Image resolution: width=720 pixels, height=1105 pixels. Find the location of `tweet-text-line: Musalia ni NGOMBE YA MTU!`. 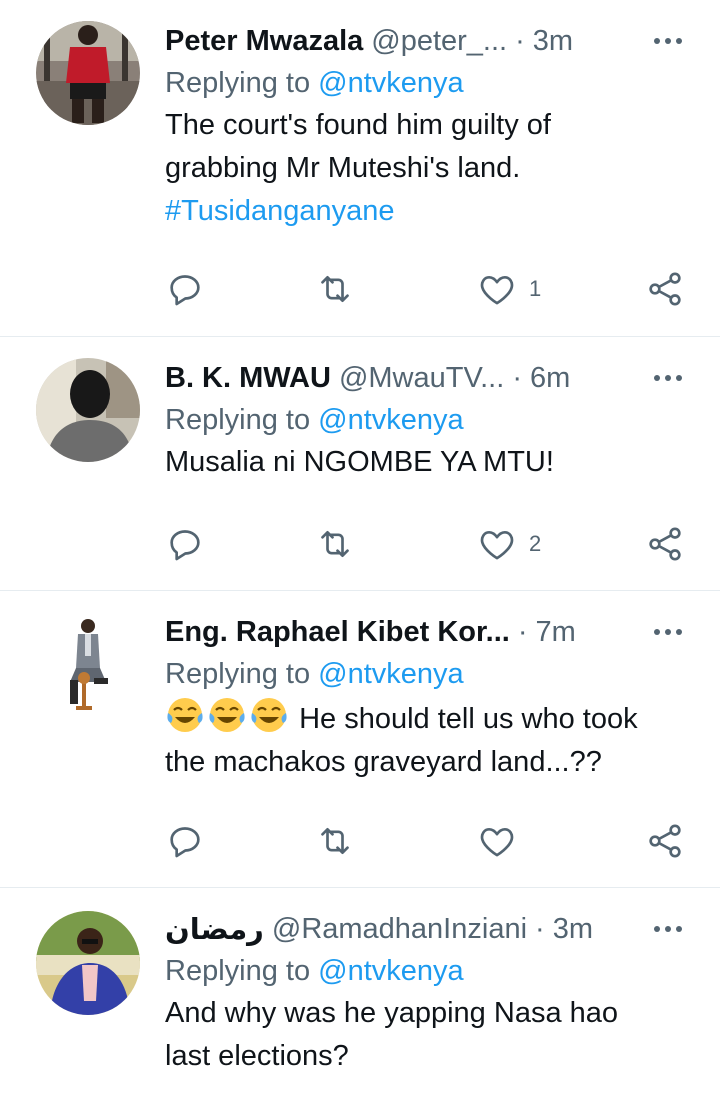

tweet-text-line: Musalia ni NGOMBE YA MTU! is located at coordinates (359, 462).